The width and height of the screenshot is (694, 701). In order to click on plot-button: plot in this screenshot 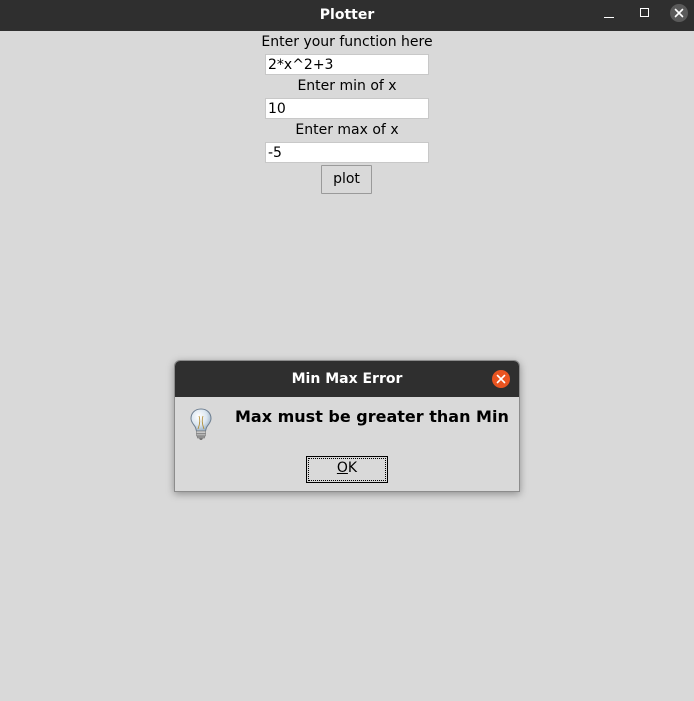, I will do `click(346, 179)`.